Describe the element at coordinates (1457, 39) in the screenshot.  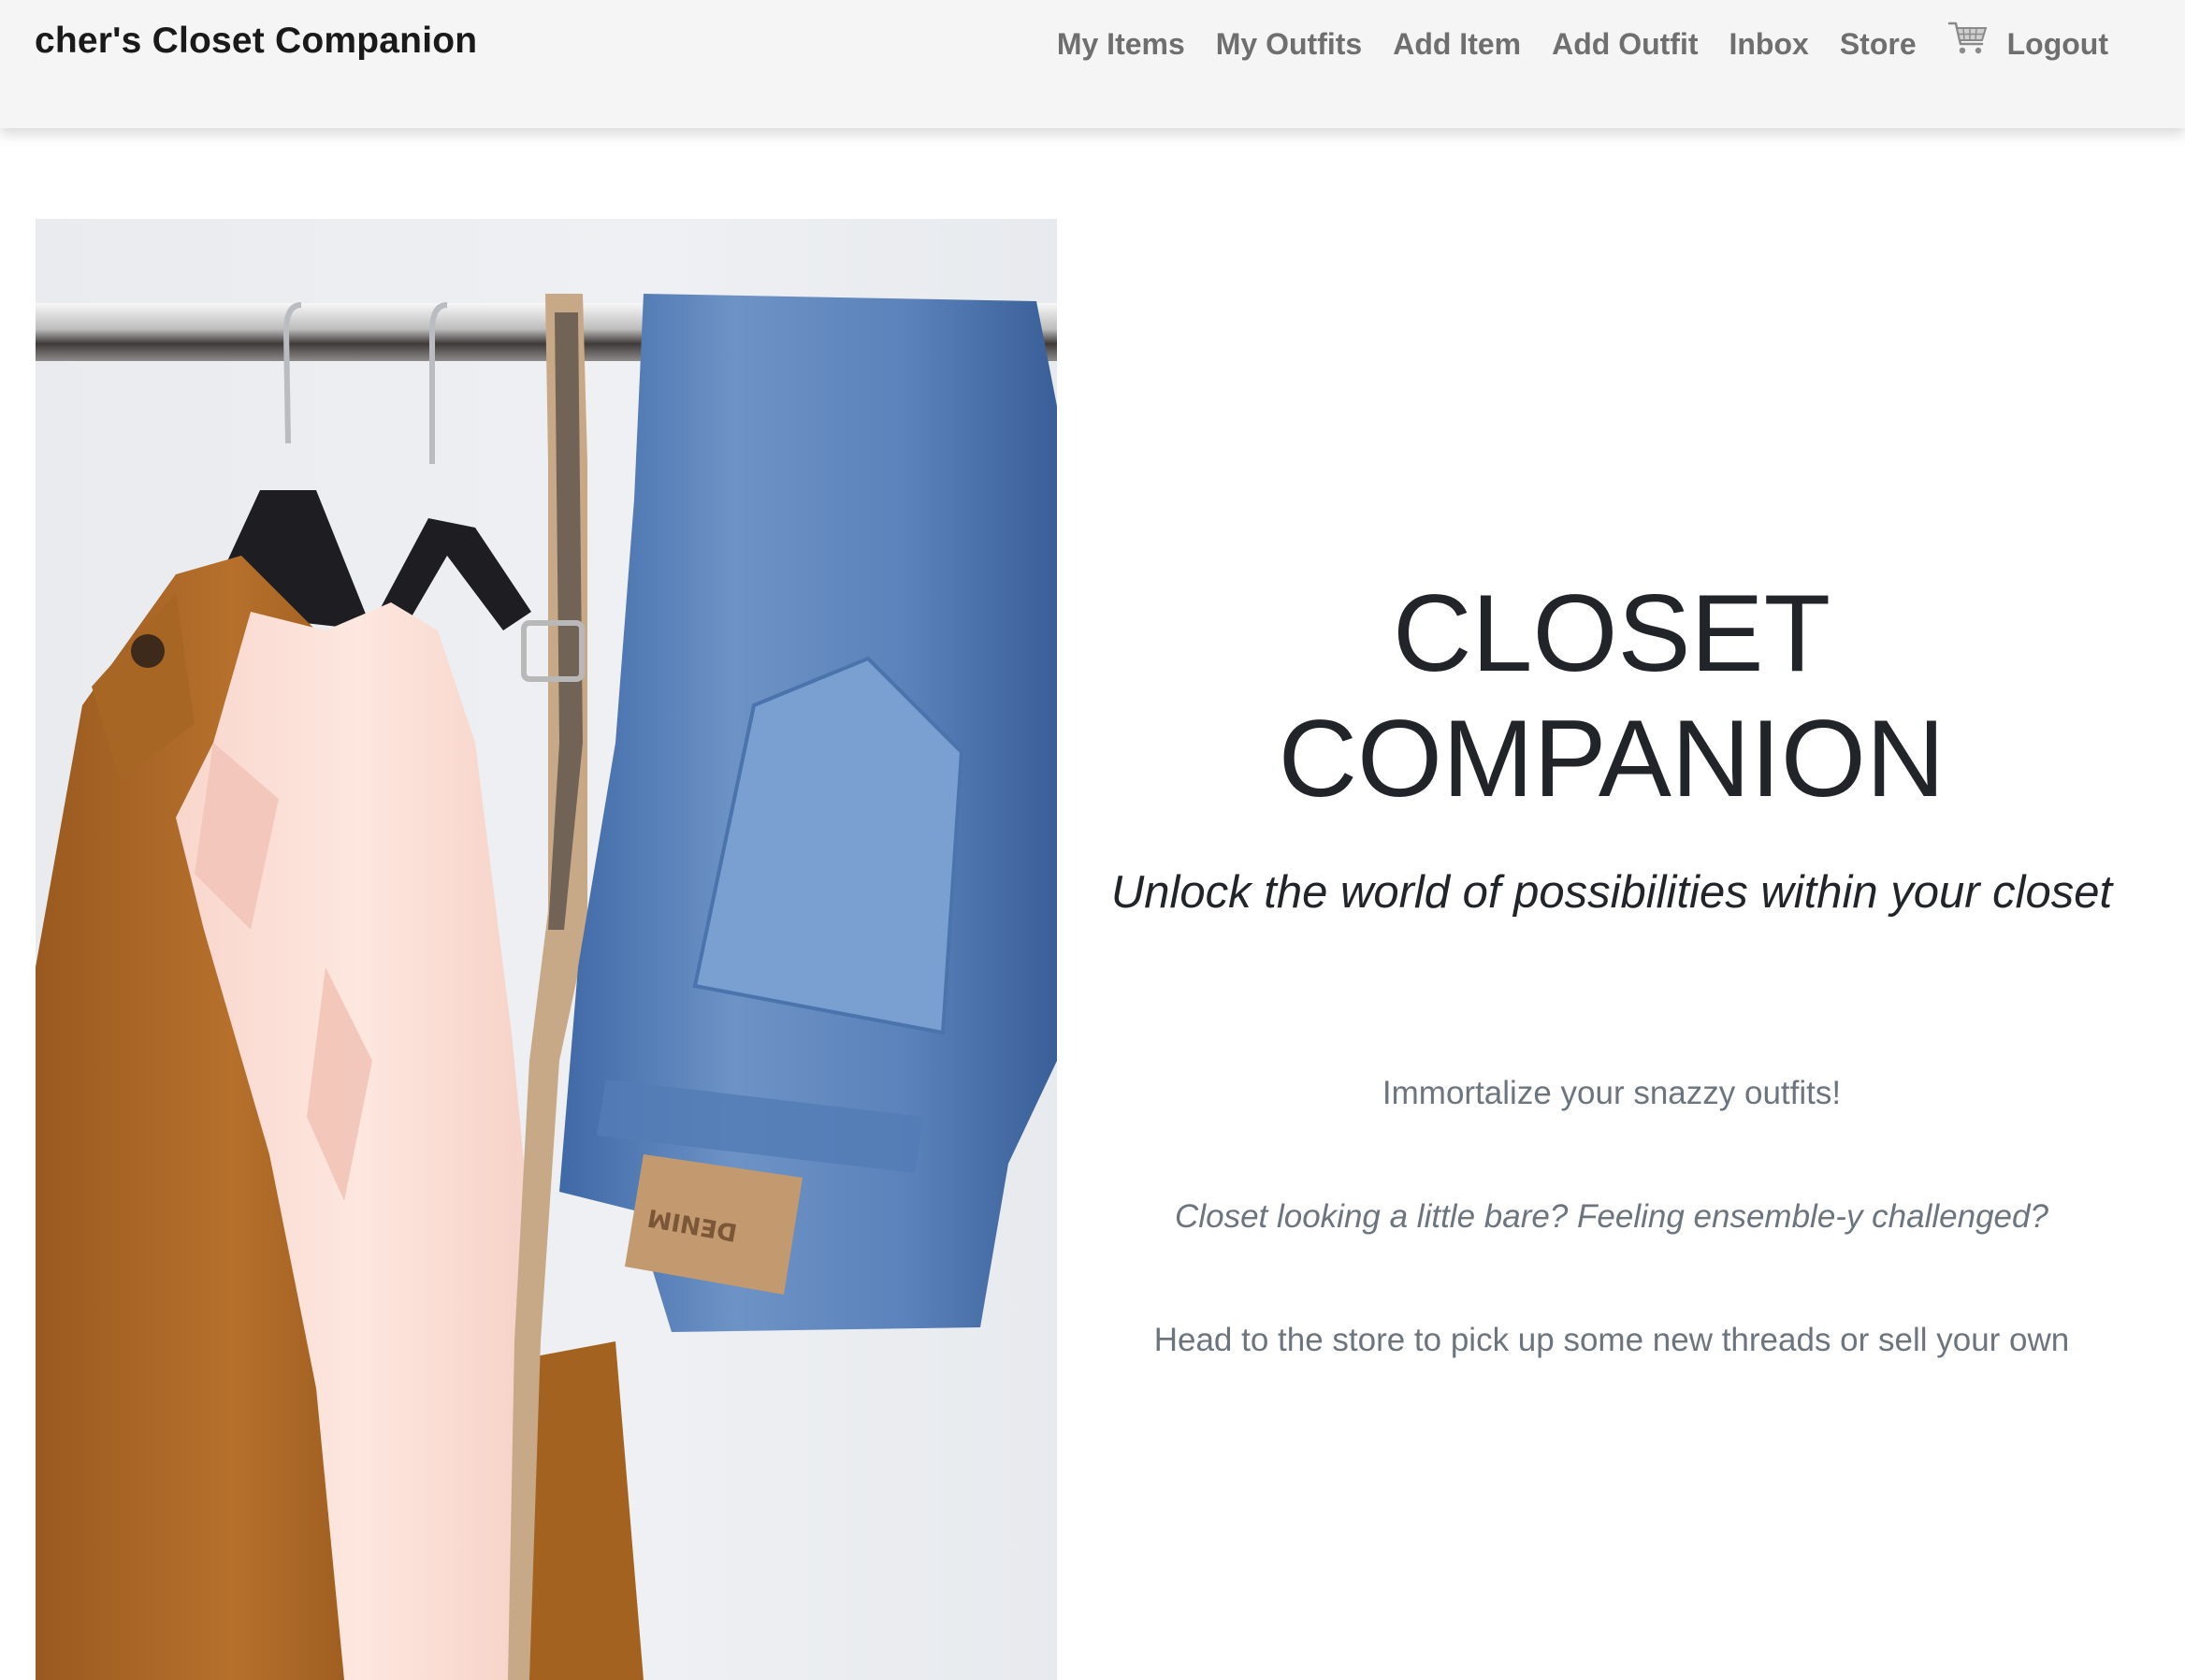
I see `nav-add-item: Add Item` at that location.